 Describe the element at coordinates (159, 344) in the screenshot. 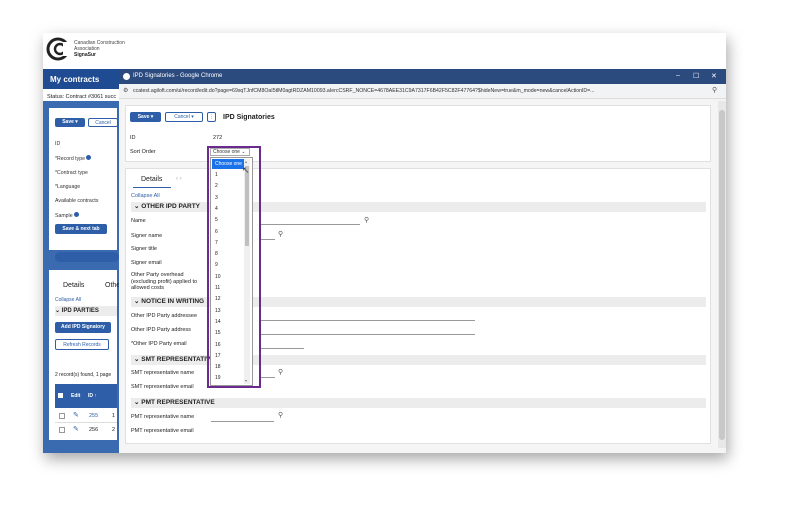

I see `field-email-label: *Other IPD Party email` at that location.